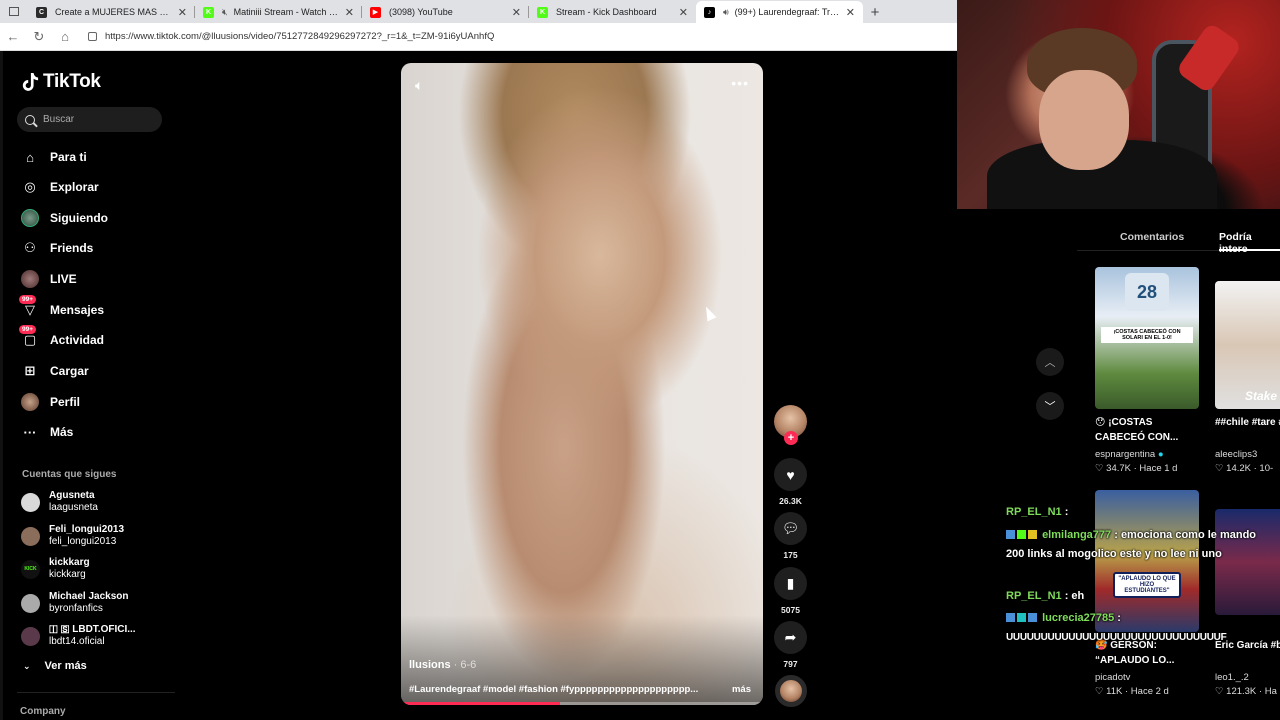  I want to click on nav-label: Mensajes, so click(77, 310).